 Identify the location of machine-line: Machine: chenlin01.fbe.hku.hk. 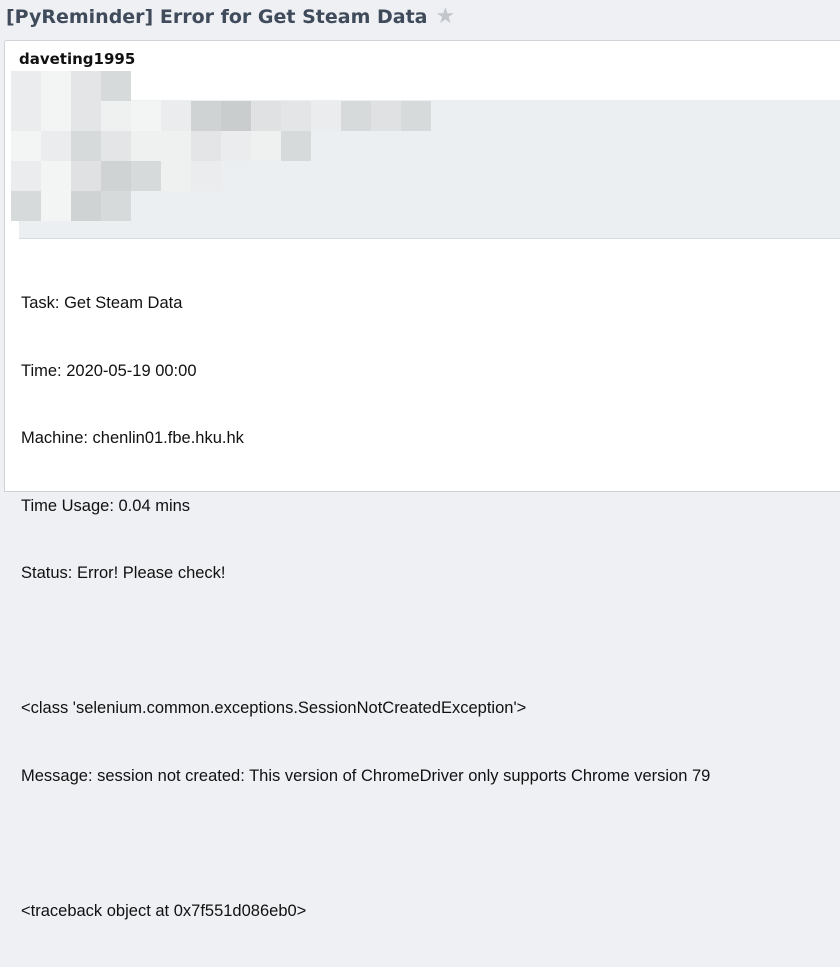
(132, 438).